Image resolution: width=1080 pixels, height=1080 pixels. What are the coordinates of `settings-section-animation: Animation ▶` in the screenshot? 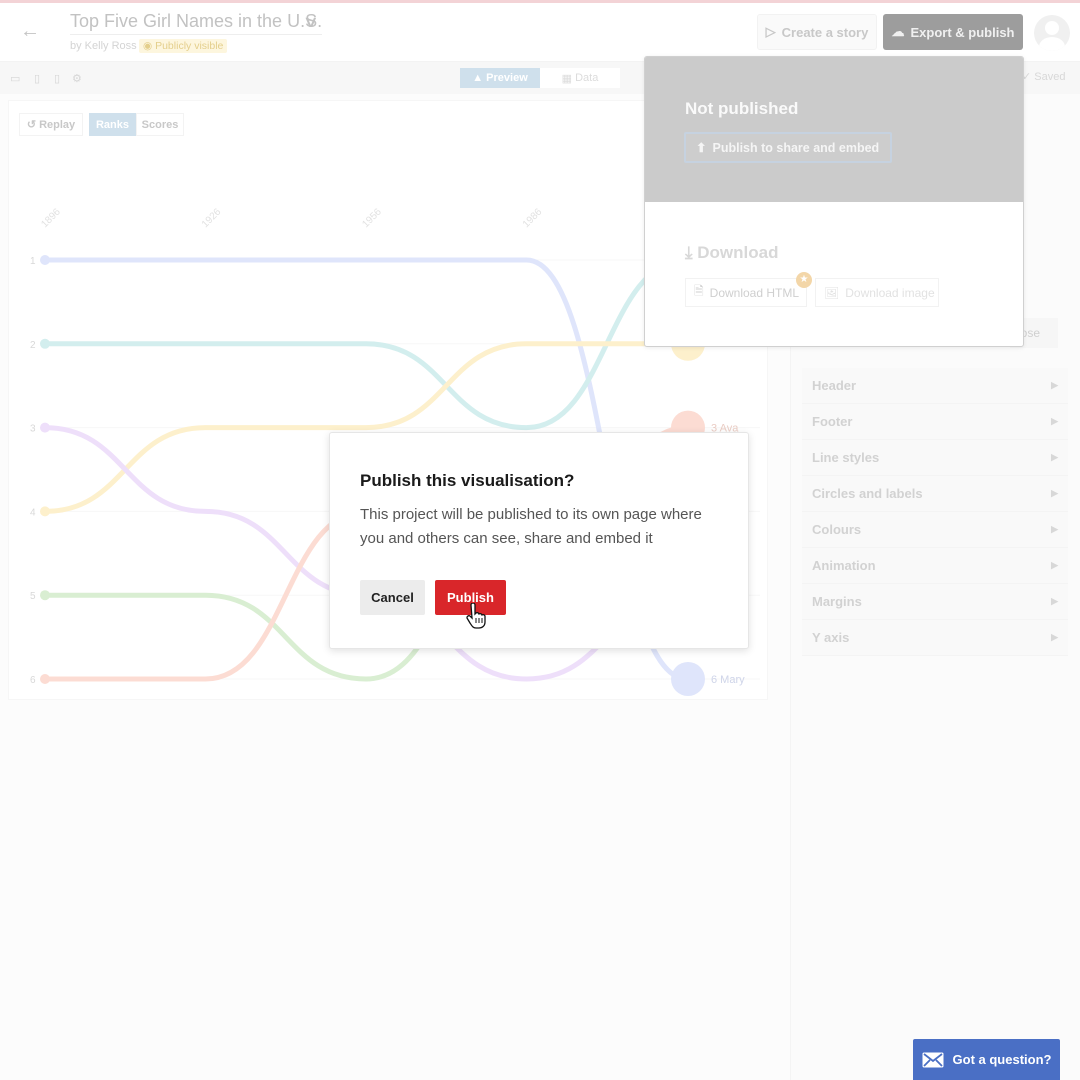 It's located at (935, 566).